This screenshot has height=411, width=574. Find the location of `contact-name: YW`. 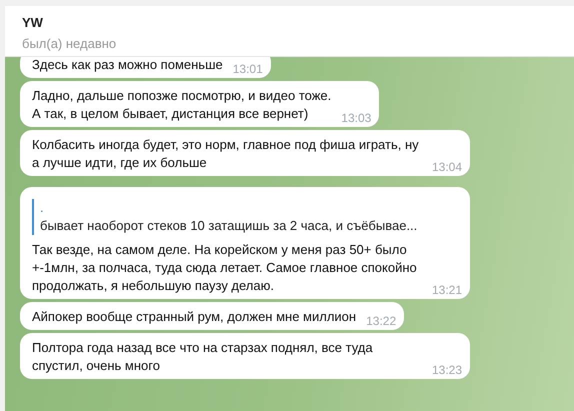

contact-name: YW is located at coordinates (33, 22).